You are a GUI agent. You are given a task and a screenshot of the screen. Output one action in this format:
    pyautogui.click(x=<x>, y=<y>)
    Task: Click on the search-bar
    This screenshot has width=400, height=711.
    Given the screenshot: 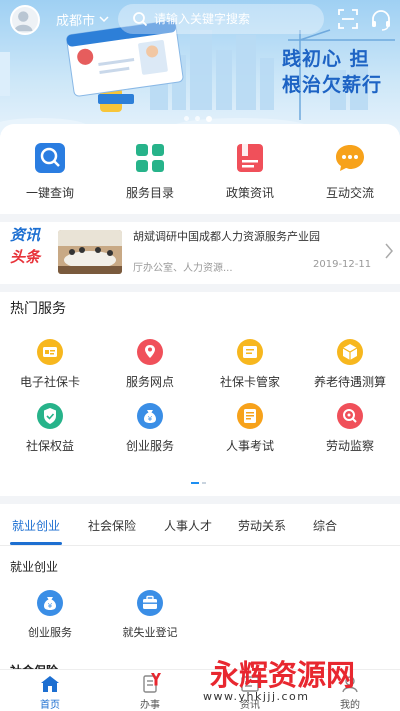 What is the action you would take?
    pyautogui.click(x=221, y=19)
    